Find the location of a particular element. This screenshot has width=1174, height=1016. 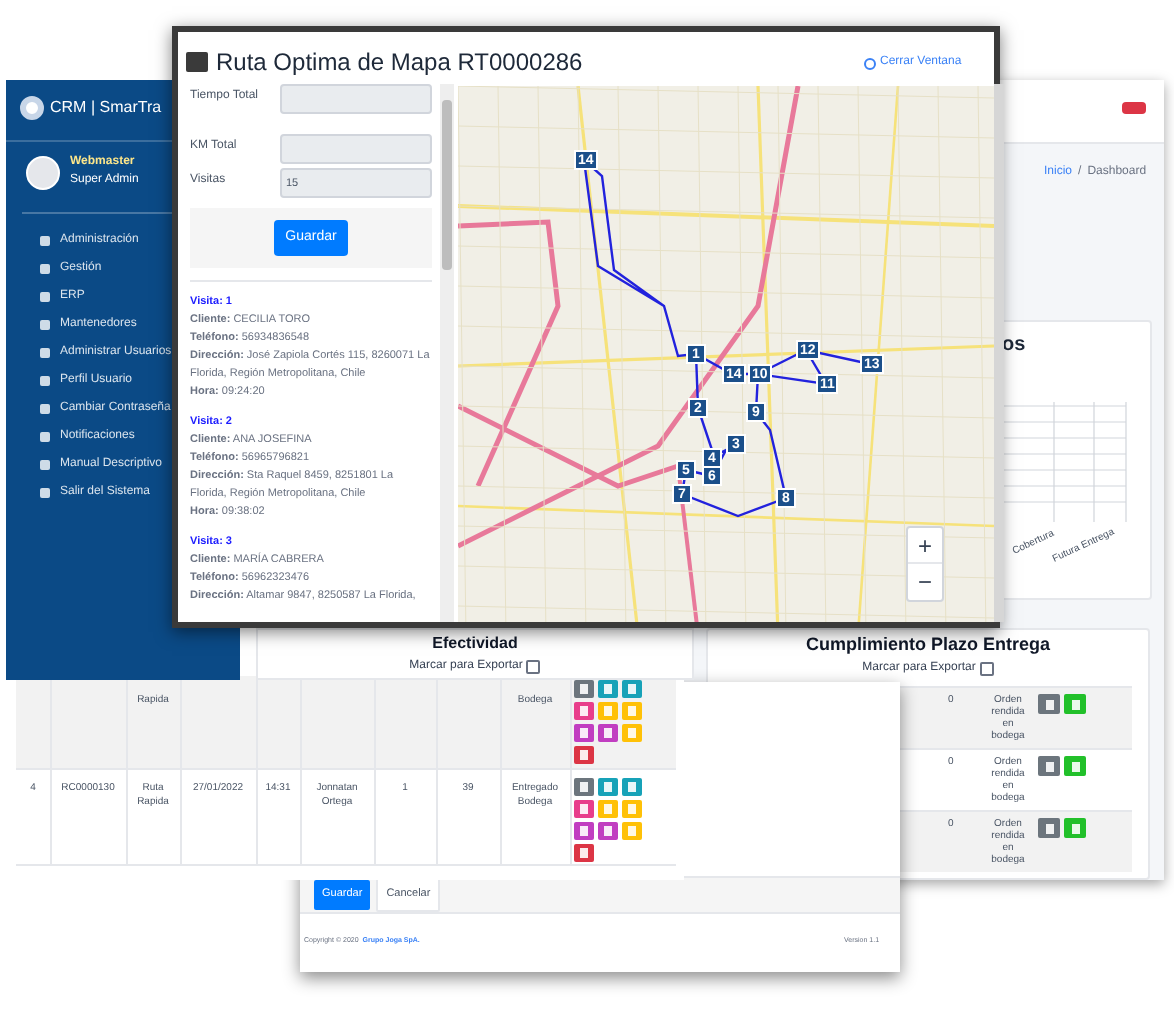

card-title: Efectividad is located at coordinates (475, 644).